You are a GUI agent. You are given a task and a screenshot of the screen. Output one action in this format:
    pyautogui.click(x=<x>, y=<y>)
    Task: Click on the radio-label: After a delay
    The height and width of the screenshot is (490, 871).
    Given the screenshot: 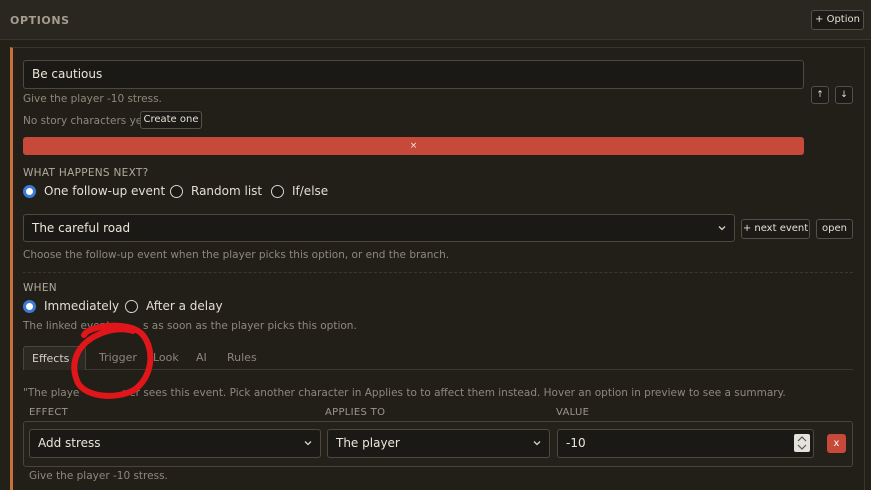 What is the action you would take?
    pyautogui.click(x=184, y=306)
    